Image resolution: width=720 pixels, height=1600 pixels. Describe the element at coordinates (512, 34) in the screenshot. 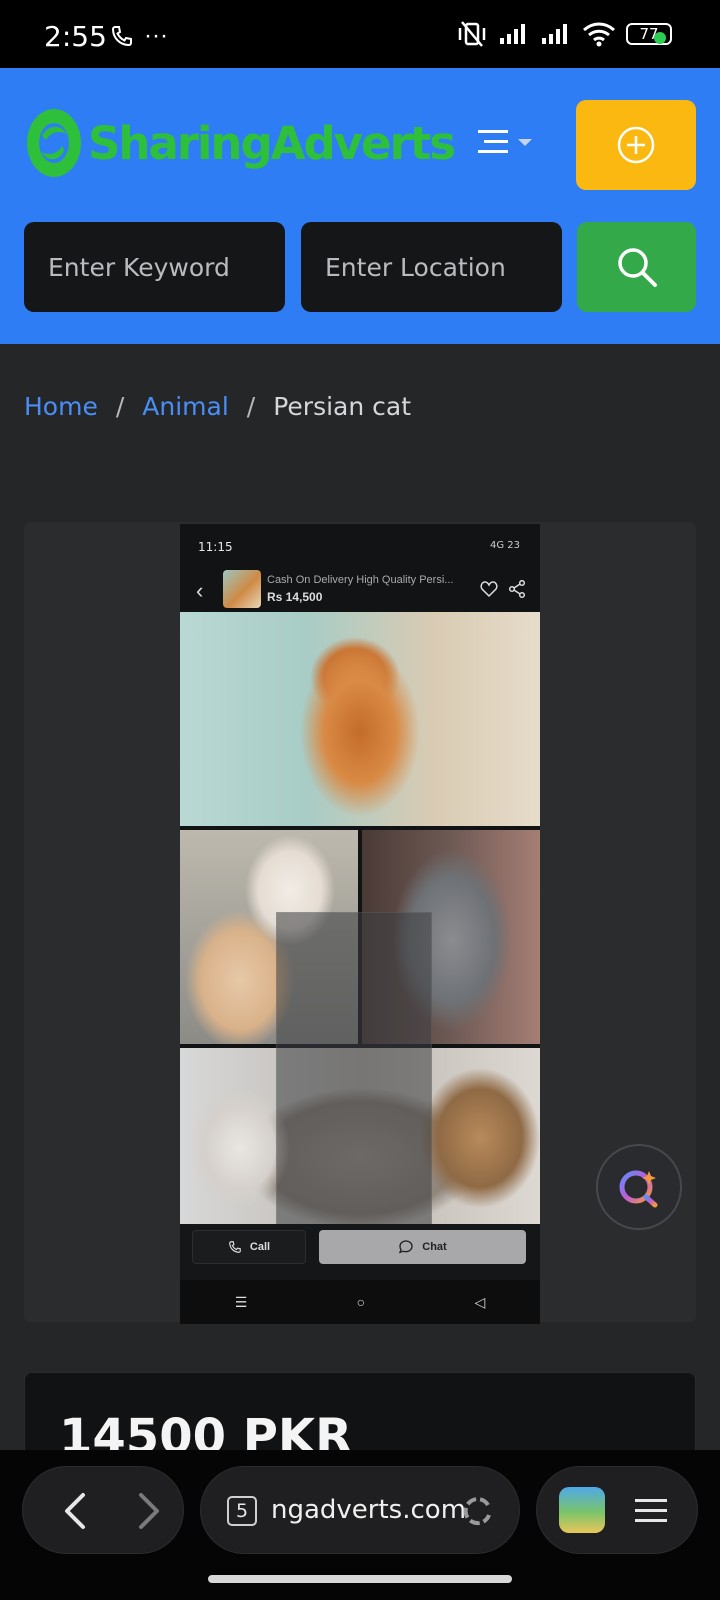

I see `signal-1-icon` at that location.